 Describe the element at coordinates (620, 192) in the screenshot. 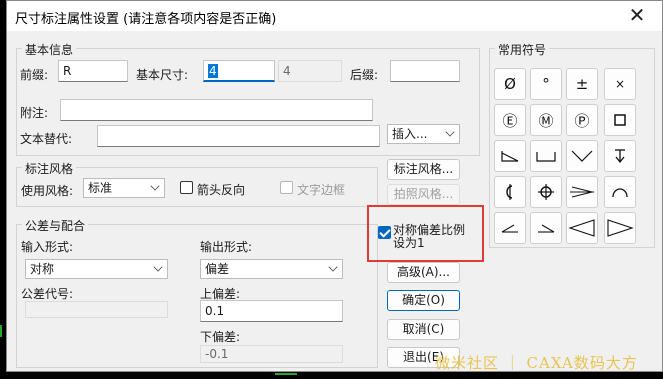

I see `arc-length-symbol-icon` at that location.